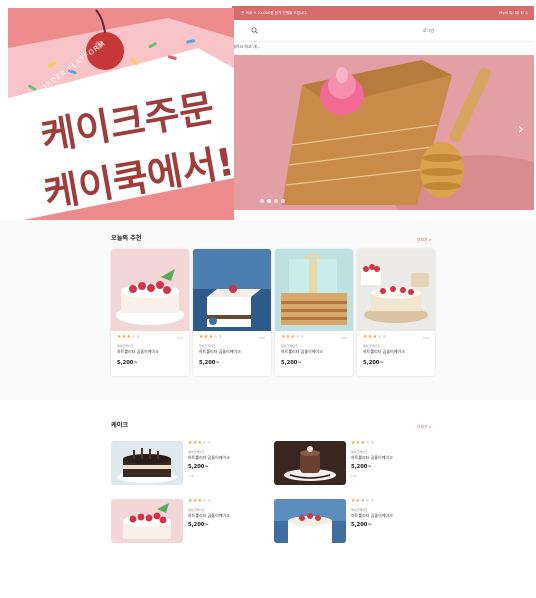  I want to click on hero-banner: ›, so click(383, 132).